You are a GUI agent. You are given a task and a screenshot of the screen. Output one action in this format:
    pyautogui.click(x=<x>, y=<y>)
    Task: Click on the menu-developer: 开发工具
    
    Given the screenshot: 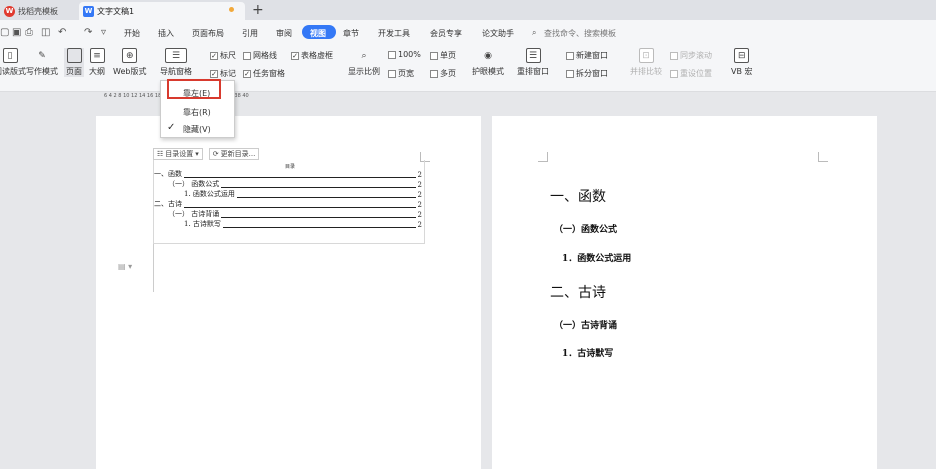 What is the action you would take?
    pyautogui.click(x=394, y=33)
    